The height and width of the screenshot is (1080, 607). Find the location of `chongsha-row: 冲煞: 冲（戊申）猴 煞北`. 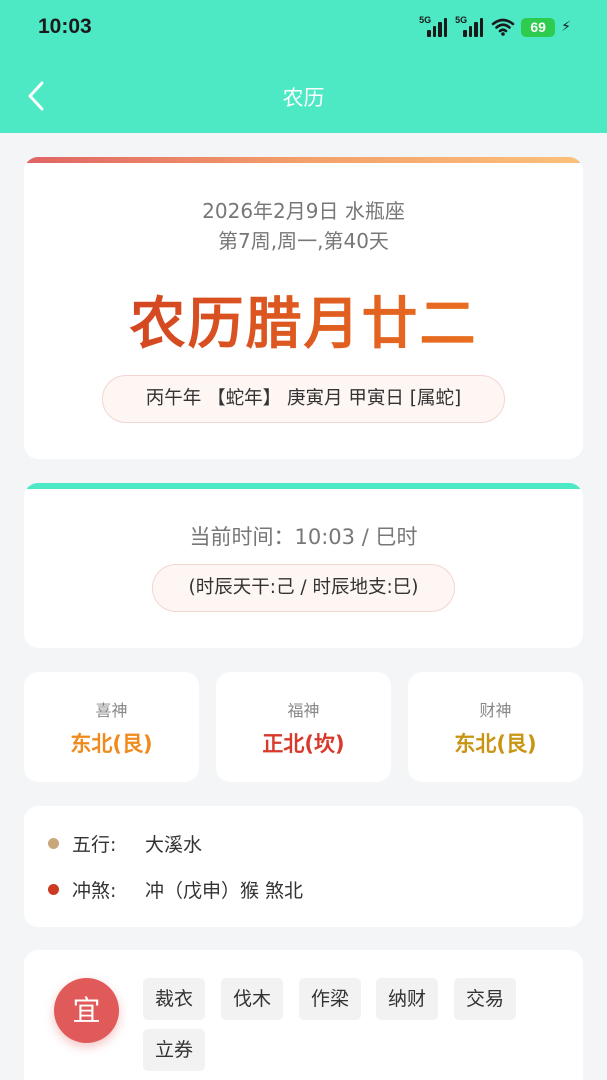

chongsha-row: 冲煞: 冲（戊申）猴 煞北 is located at coordinates (175, 889).